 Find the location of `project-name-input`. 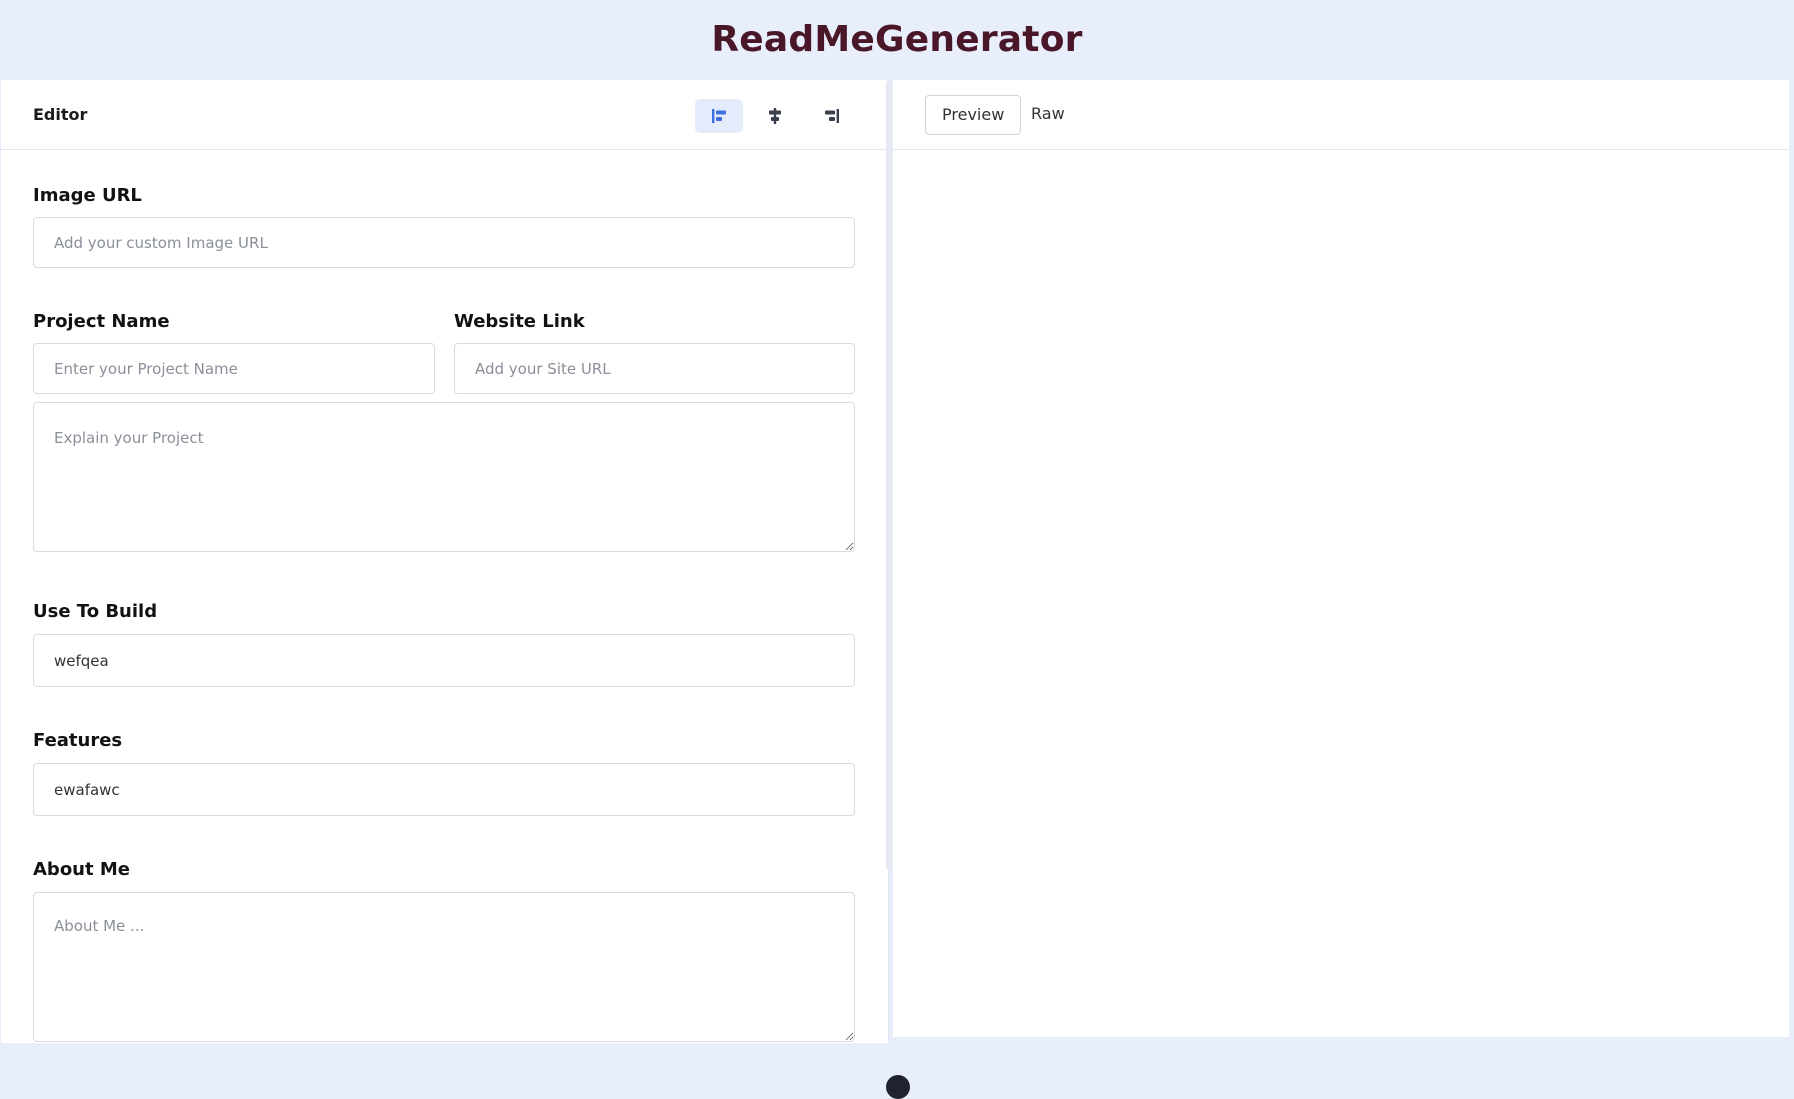

project-name-input is located at coordinates (234, 368).